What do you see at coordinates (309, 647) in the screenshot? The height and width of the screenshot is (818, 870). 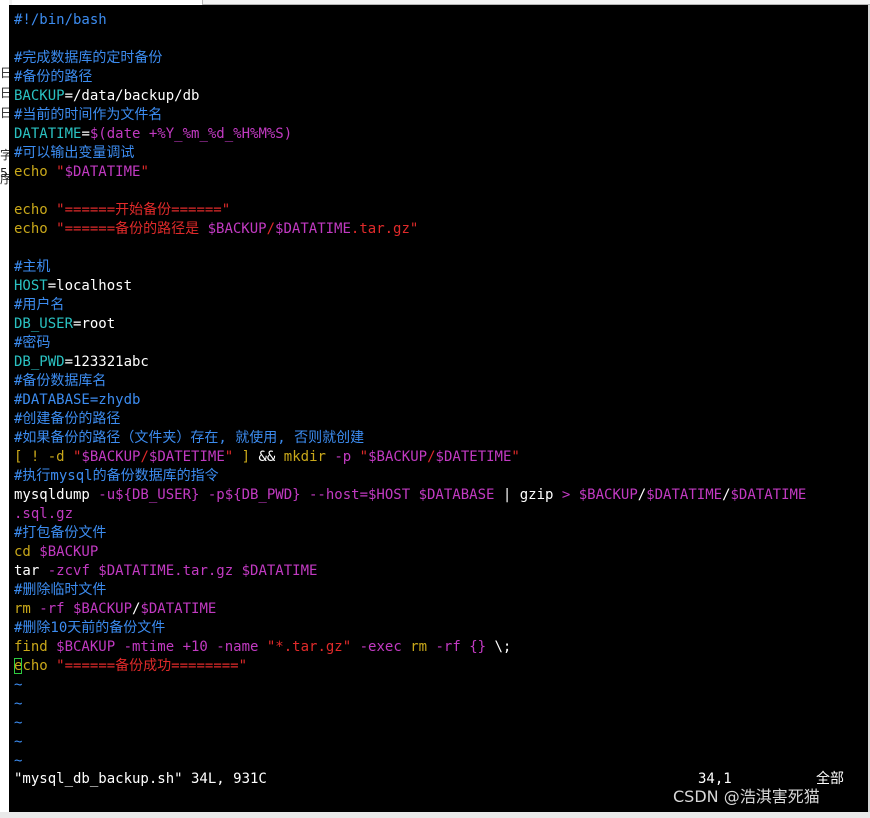 I see `code-token: "*.tar.gz"` at bounding box center [309, 647].